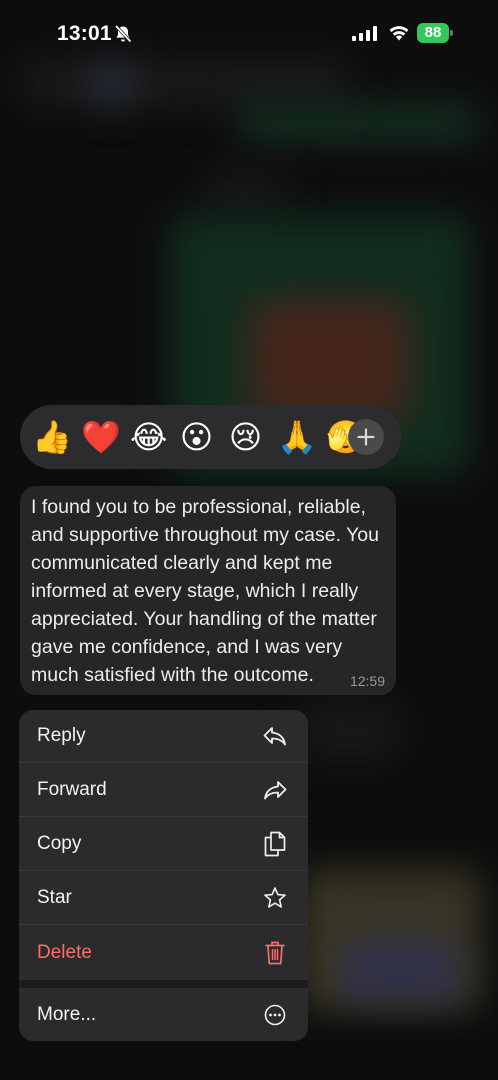 The height and width of the screenshot is (1080, 498). I want to click on status-bar: 13:01 88, so click(249, 34).